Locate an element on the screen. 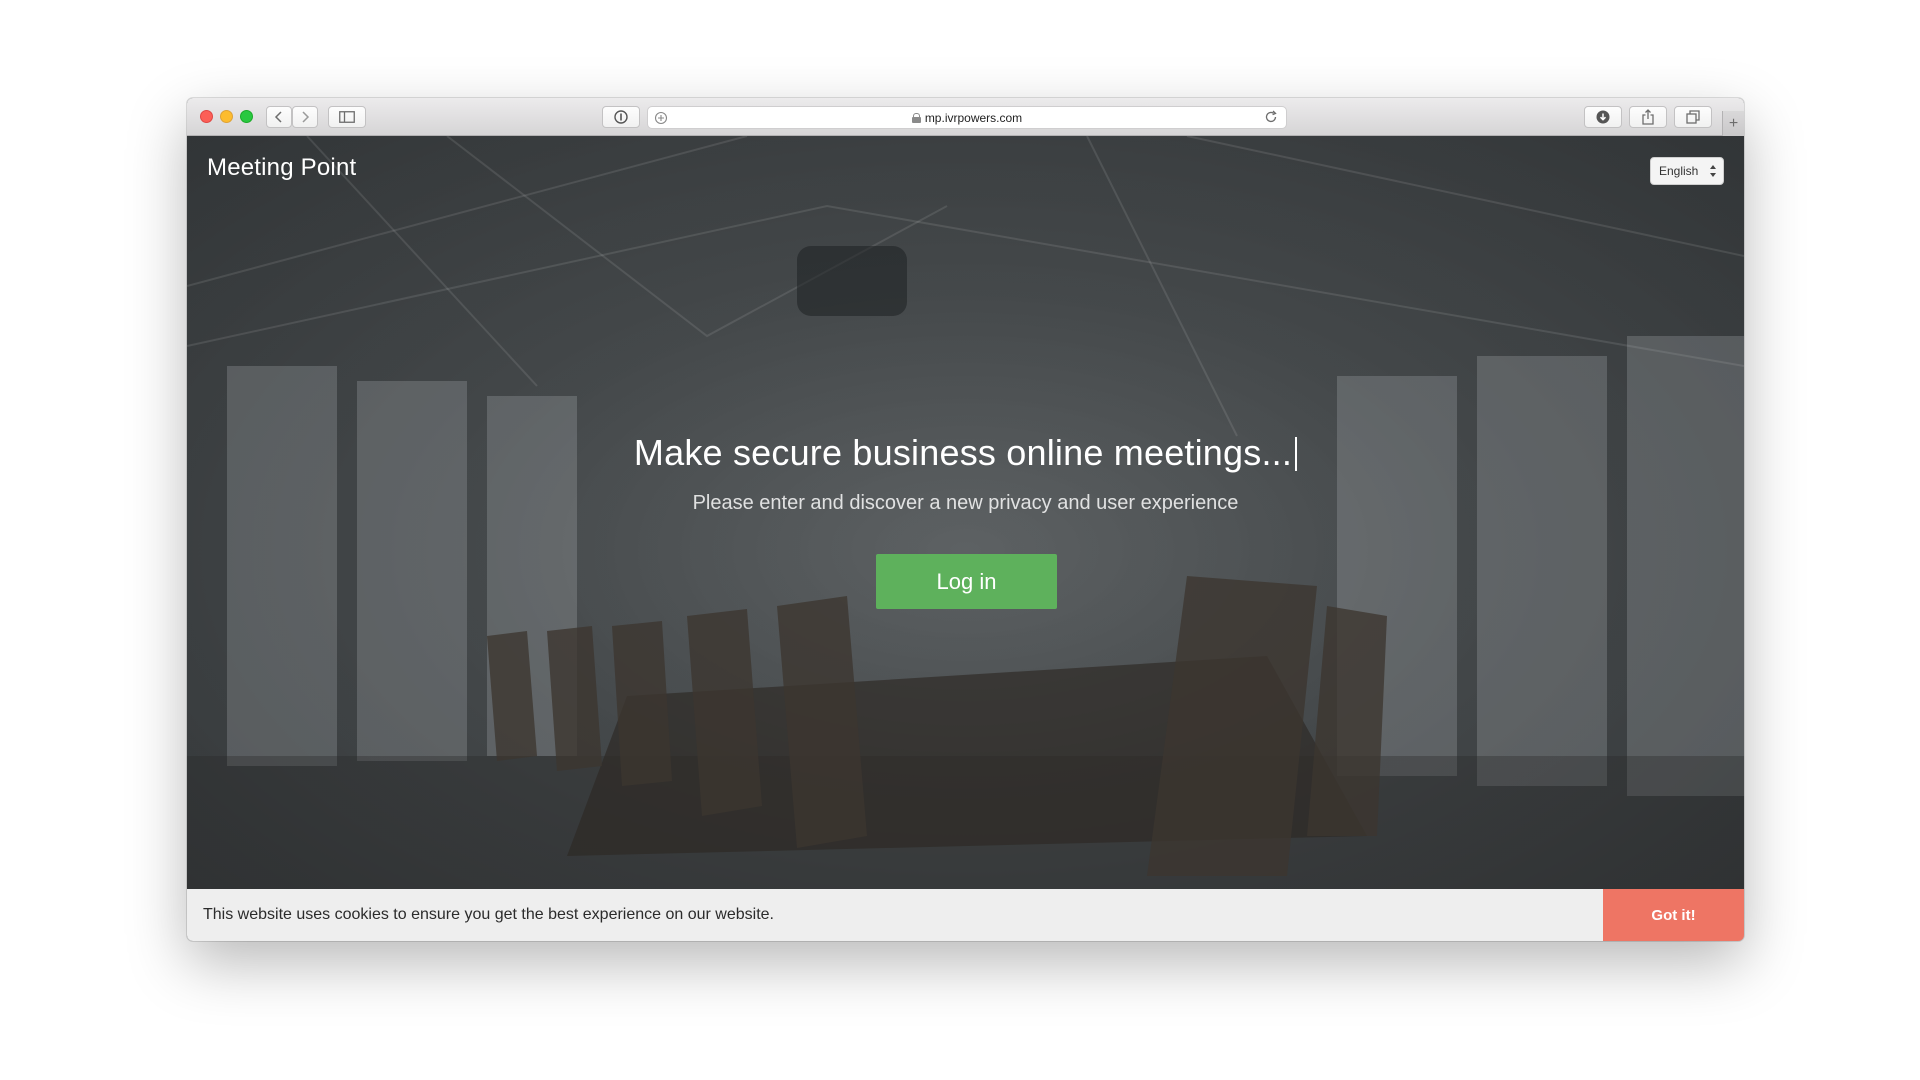  minimize-window-icon is located at coordinates (226, 116).